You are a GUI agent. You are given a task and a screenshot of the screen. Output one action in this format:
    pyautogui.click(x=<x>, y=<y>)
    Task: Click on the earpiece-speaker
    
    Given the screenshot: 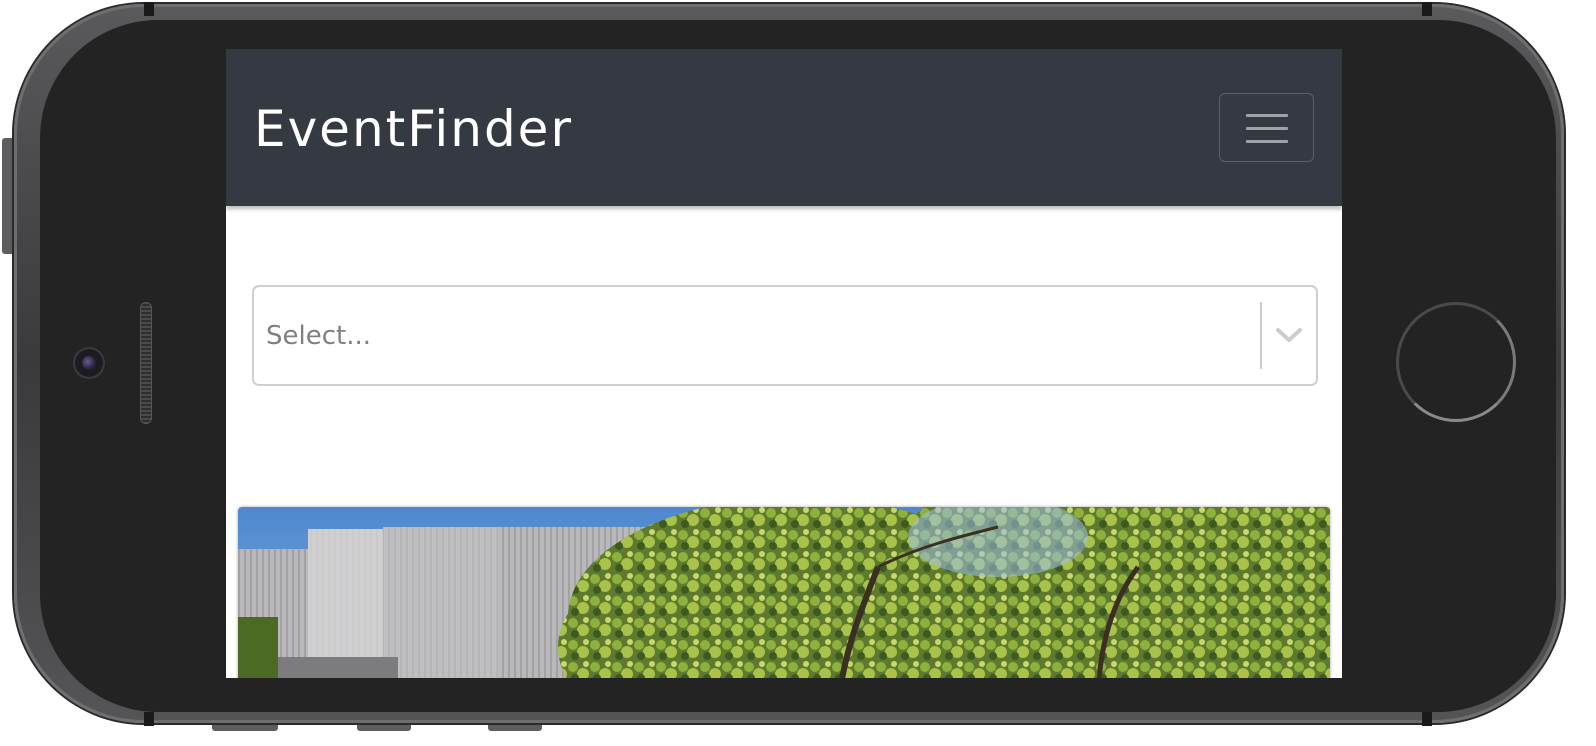 What is the action you would take?
    pyautogui.click(x=146, y=363)
    